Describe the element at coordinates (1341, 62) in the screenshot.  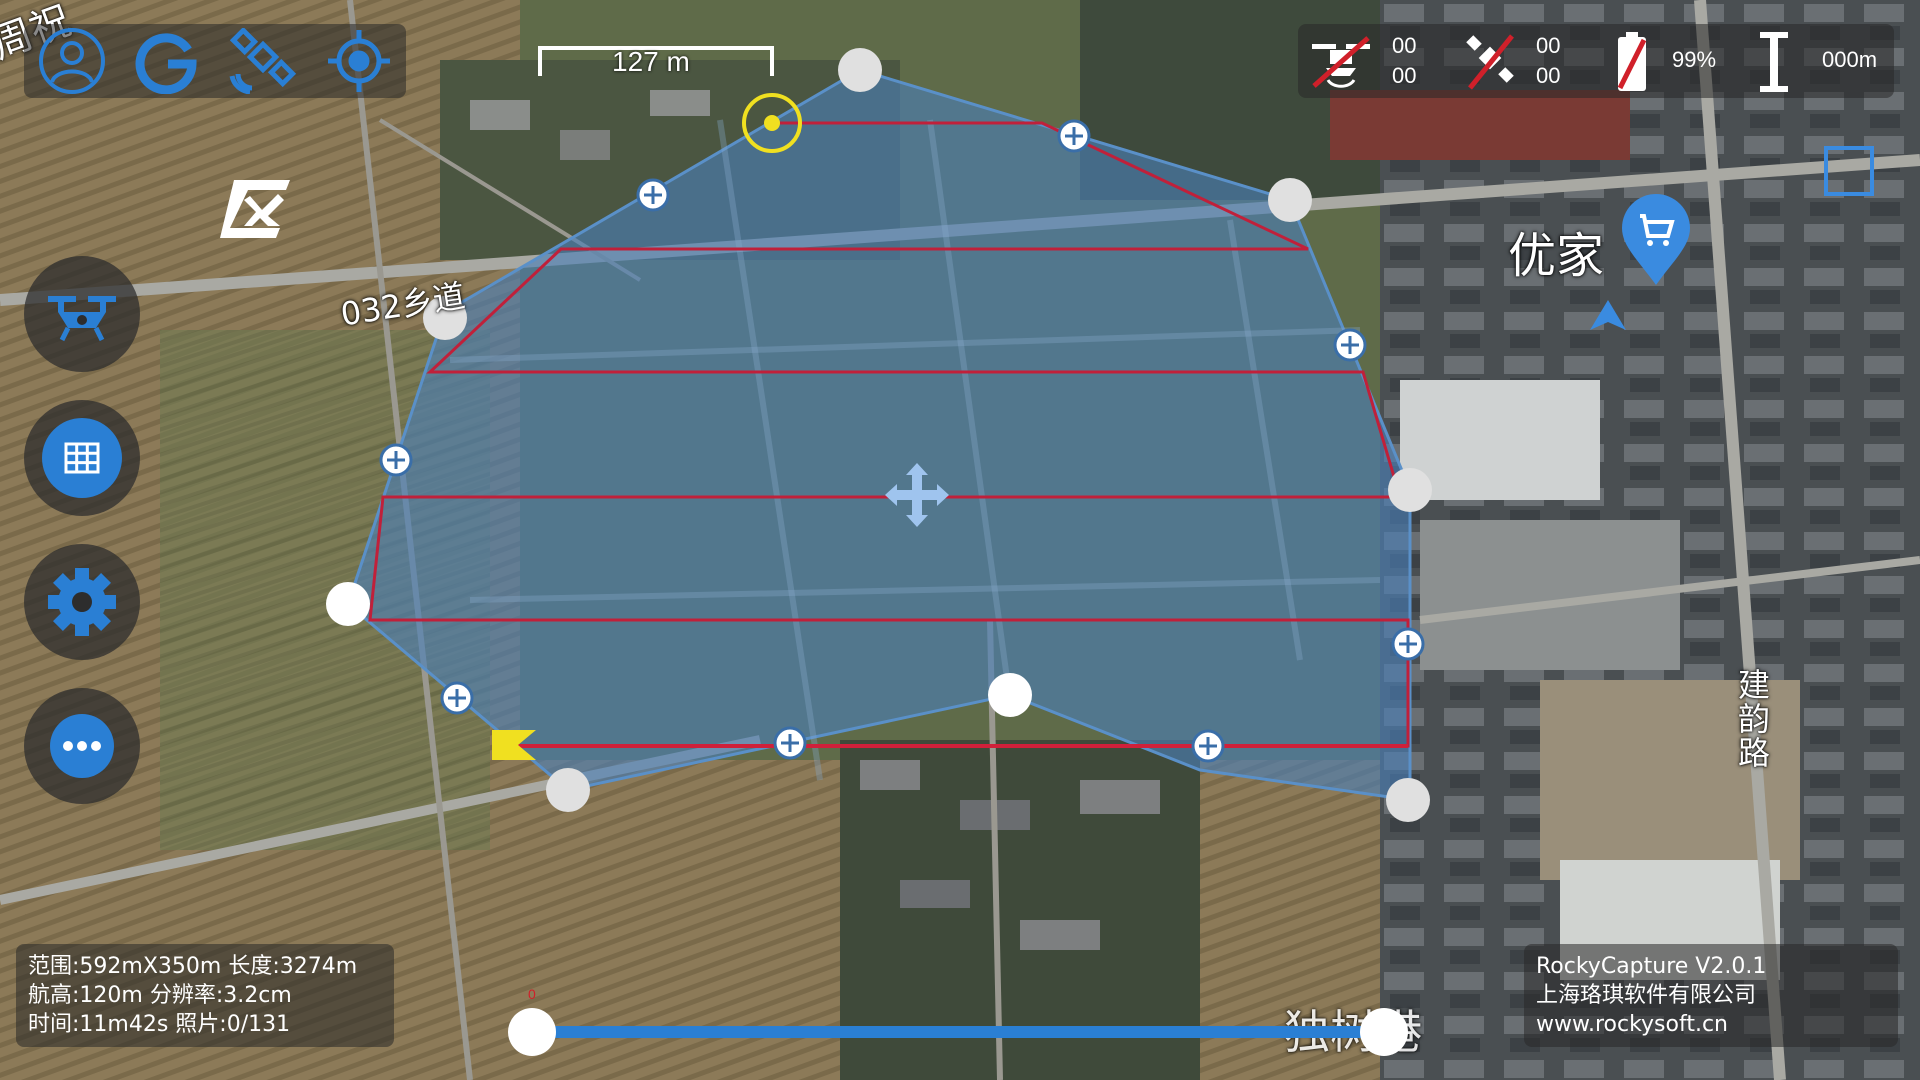
I see `drone-disconnected-icon` at that location.